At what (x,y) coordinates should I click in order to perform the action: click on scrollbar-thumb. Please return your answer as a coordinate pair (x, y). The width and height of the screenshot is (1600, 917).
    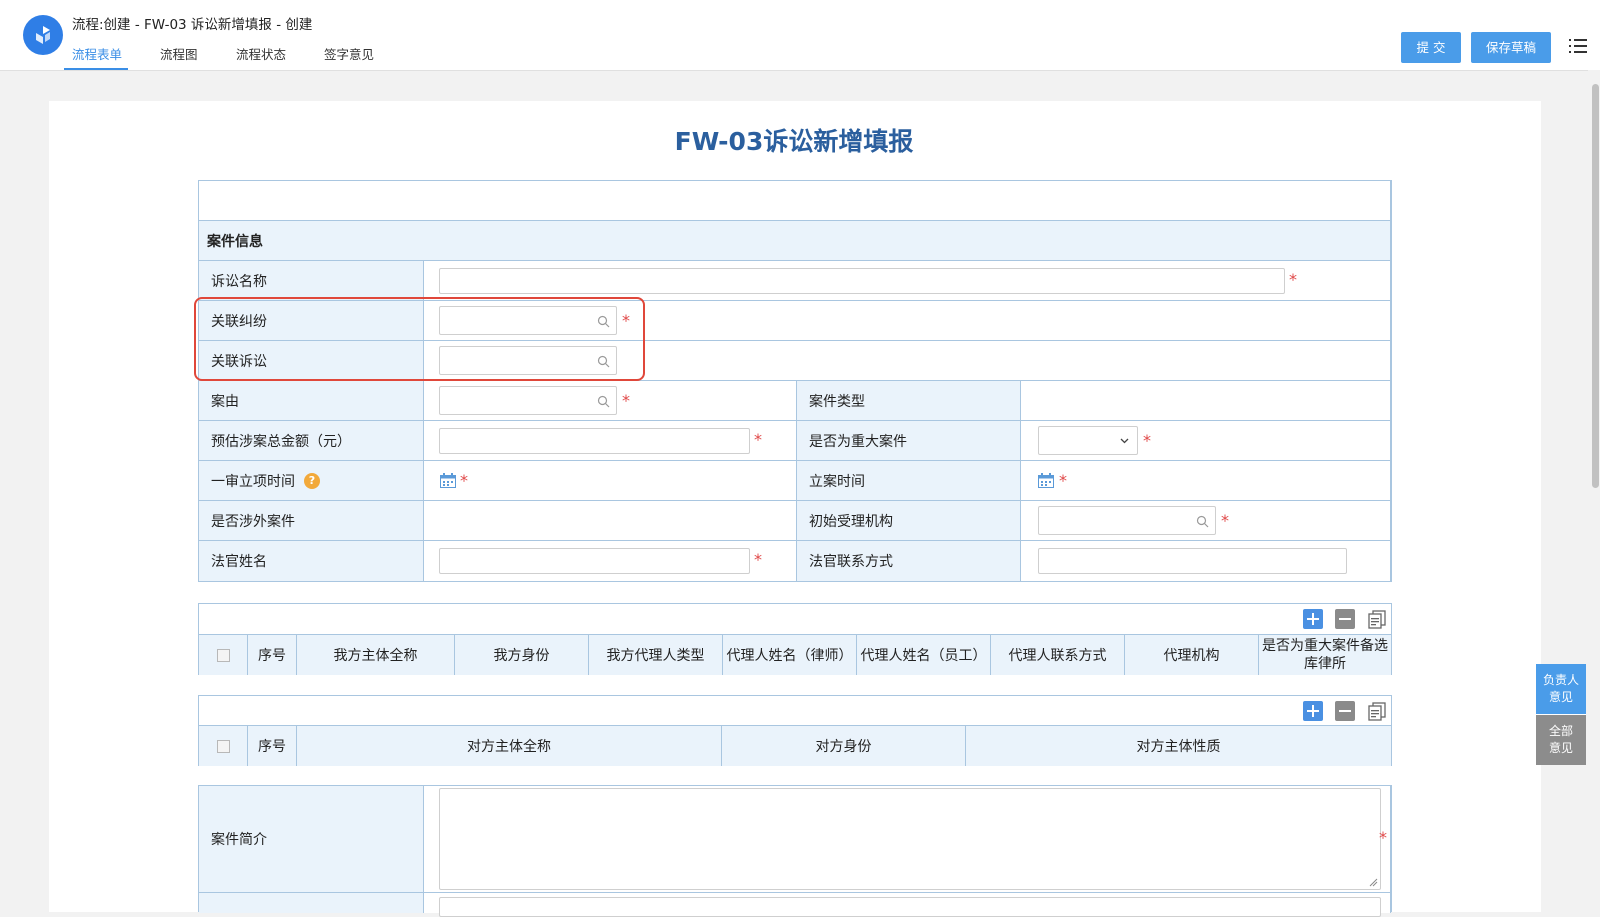
    Looking at the image, I should click on (1595, 286).